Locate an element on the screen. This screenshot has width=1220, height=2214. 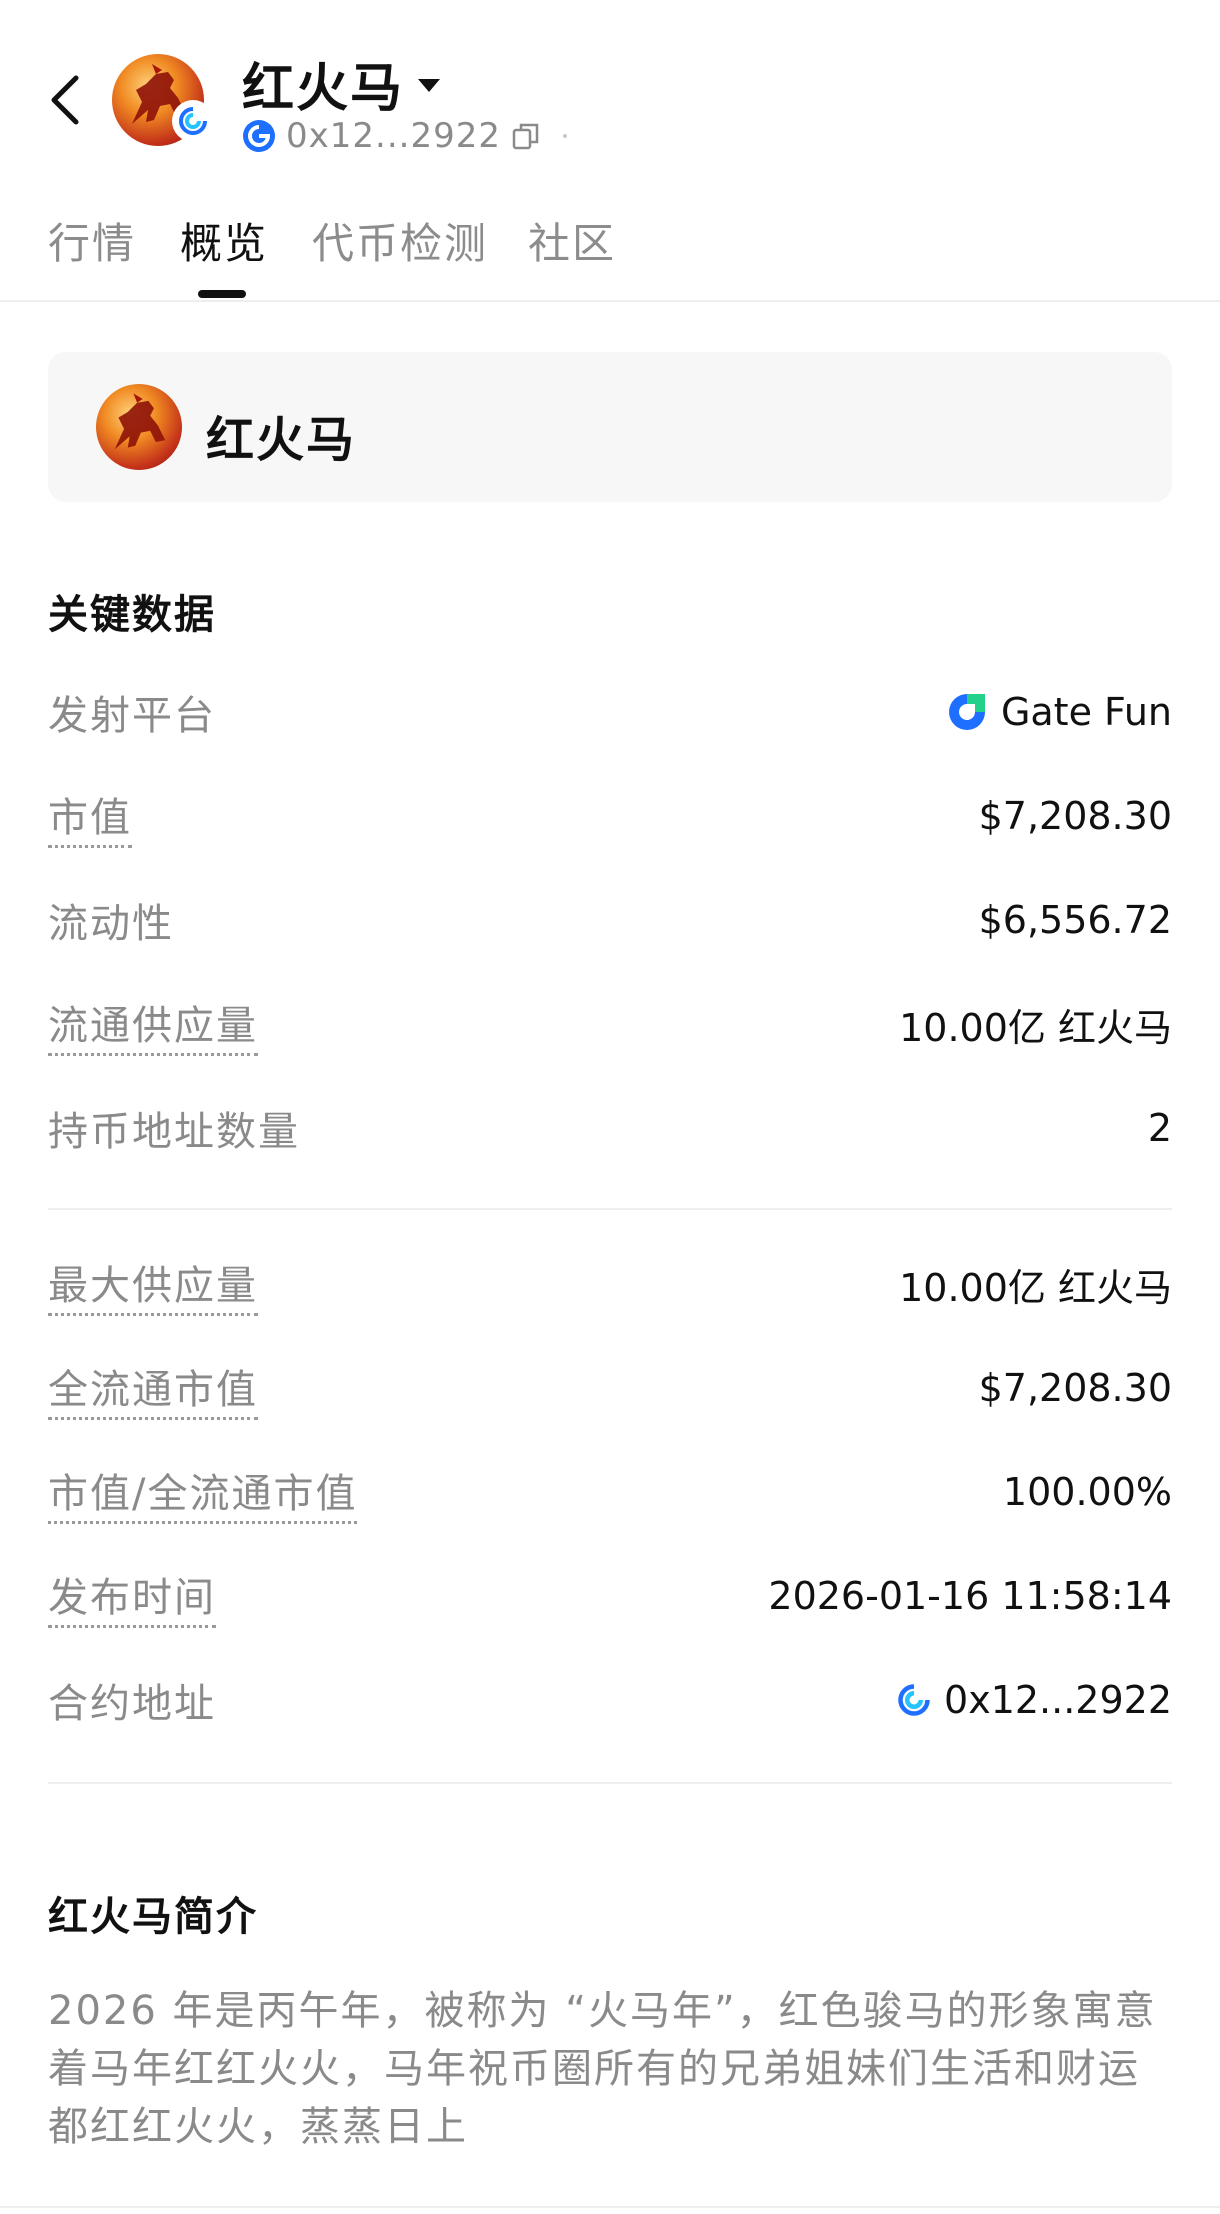
address-text: 0x12...2922 is located at coordinates (393, 136).